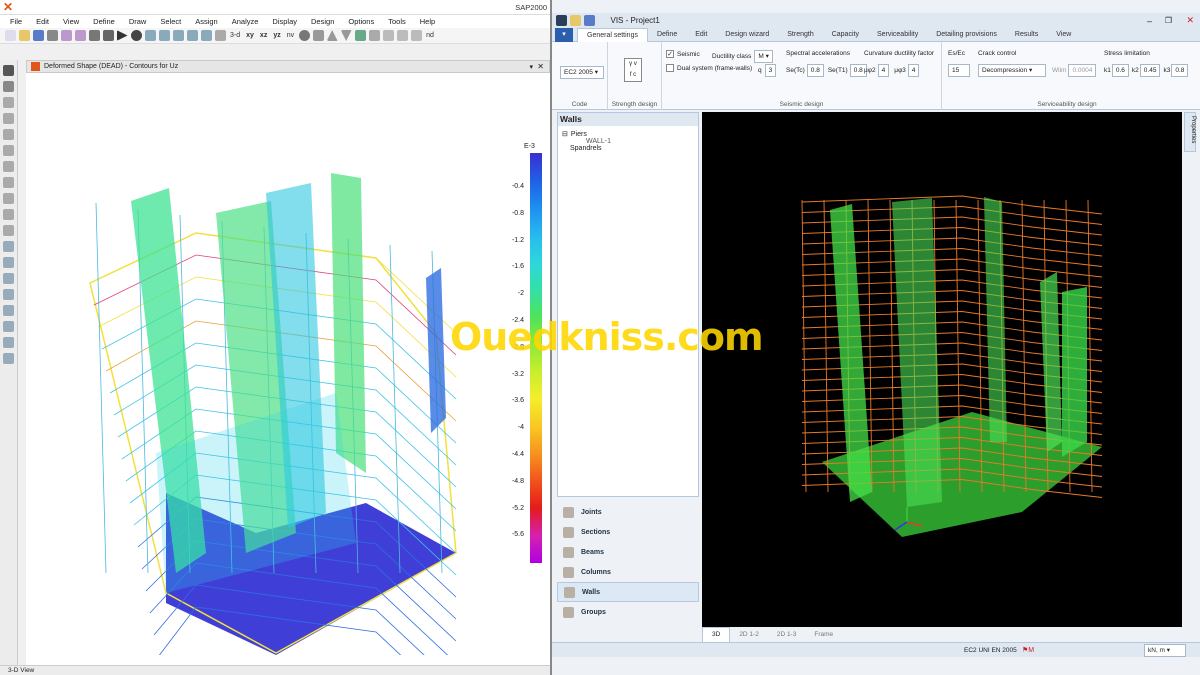 This screenshot has width=1200, height=675. What do you see at coordinates (1012, 70) in the screenshot?
I see `crack-control-select: Decompression ▾` at bounding box center [1012, 70].